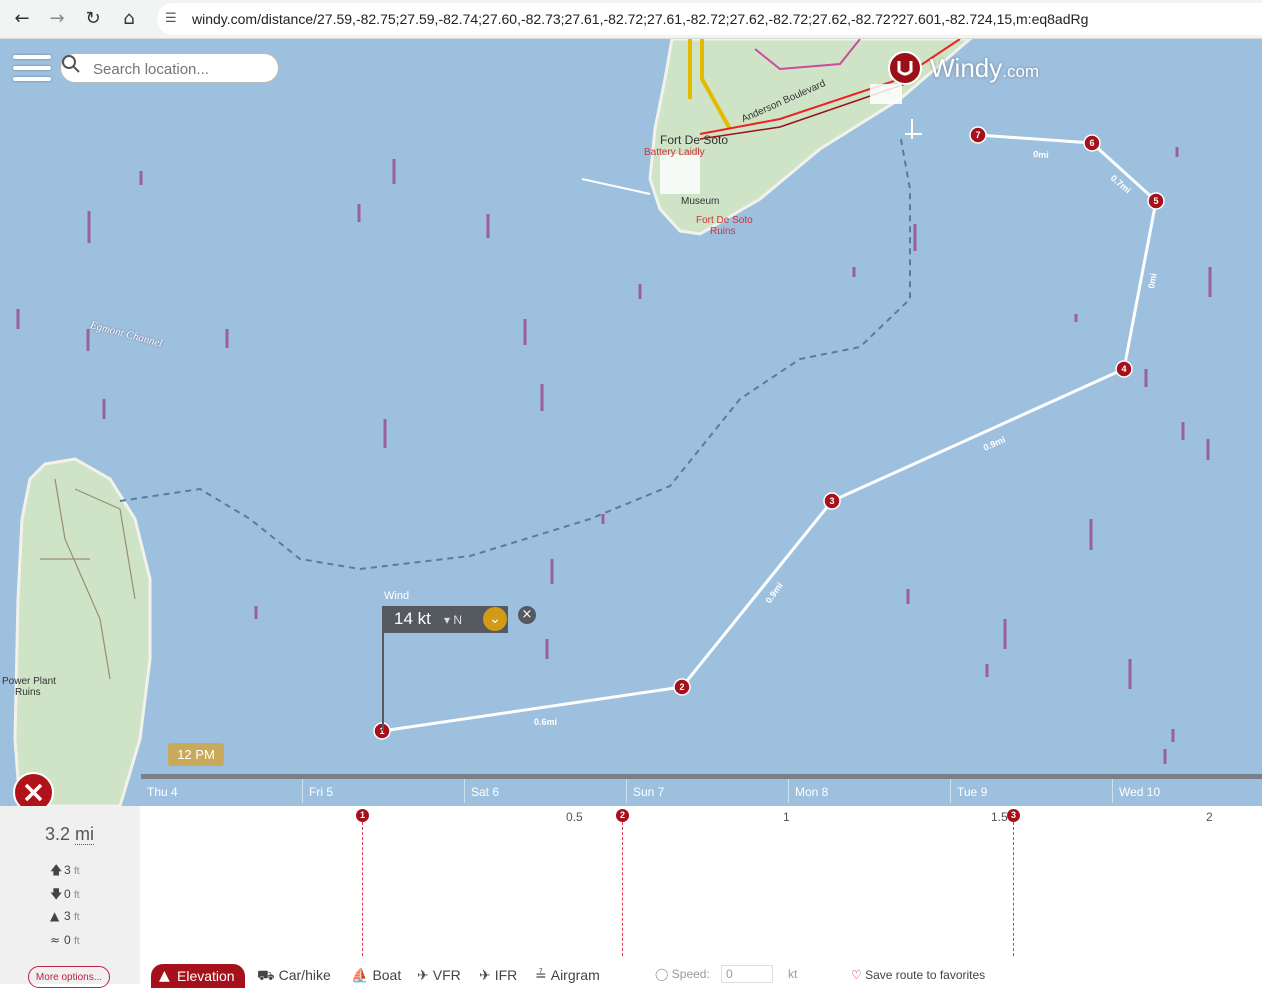 This screenshot has width=1262, height=989. I want to click on day-label: Sat 6, so click(481, 791).